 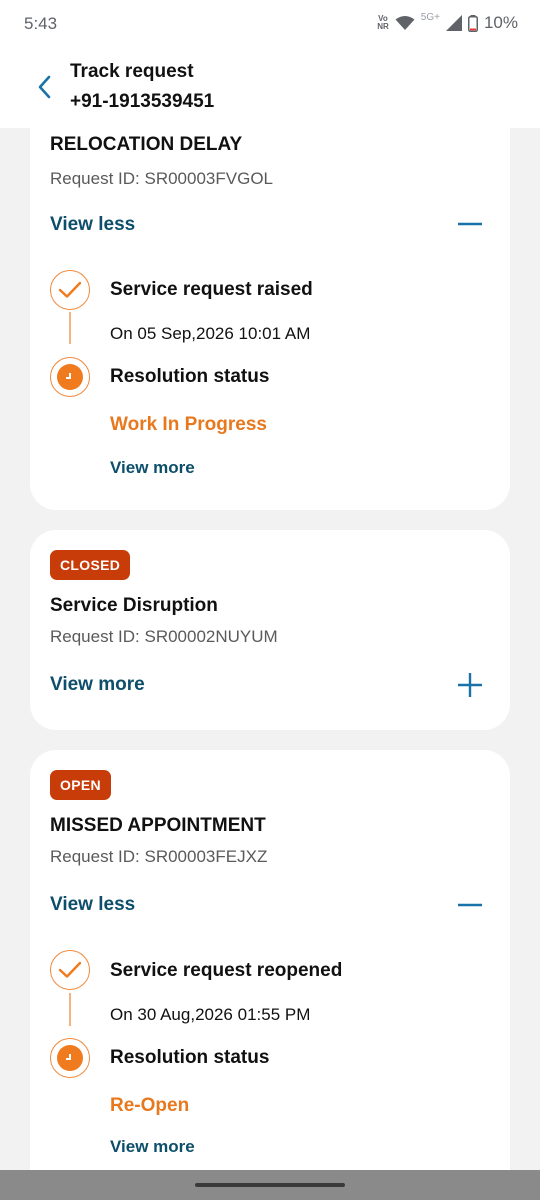 What do you see at coordinates (146, 144) in the screenshot?
I see `card-title: RELOCATION DELAY` at bounding box center [146, 144].